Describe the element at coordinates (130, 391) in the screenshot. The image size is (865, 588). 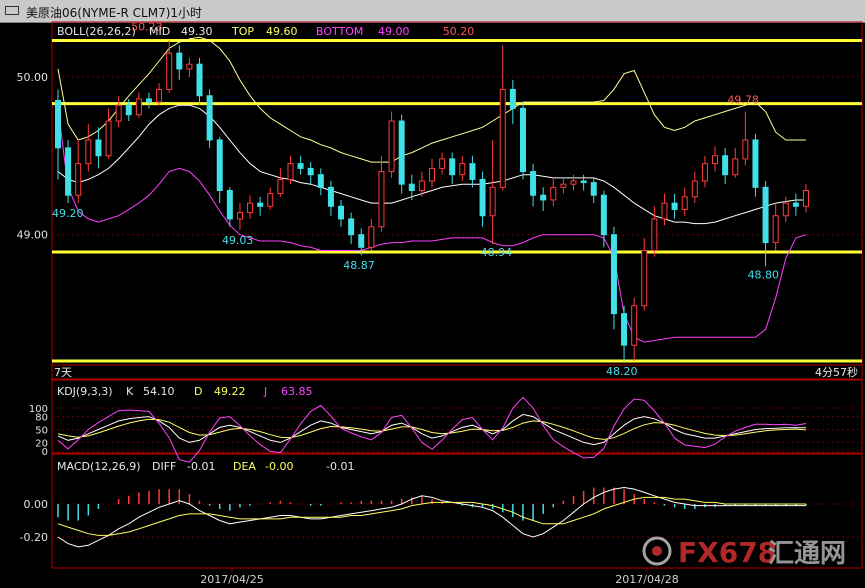
I see `k-label: K` at that location.